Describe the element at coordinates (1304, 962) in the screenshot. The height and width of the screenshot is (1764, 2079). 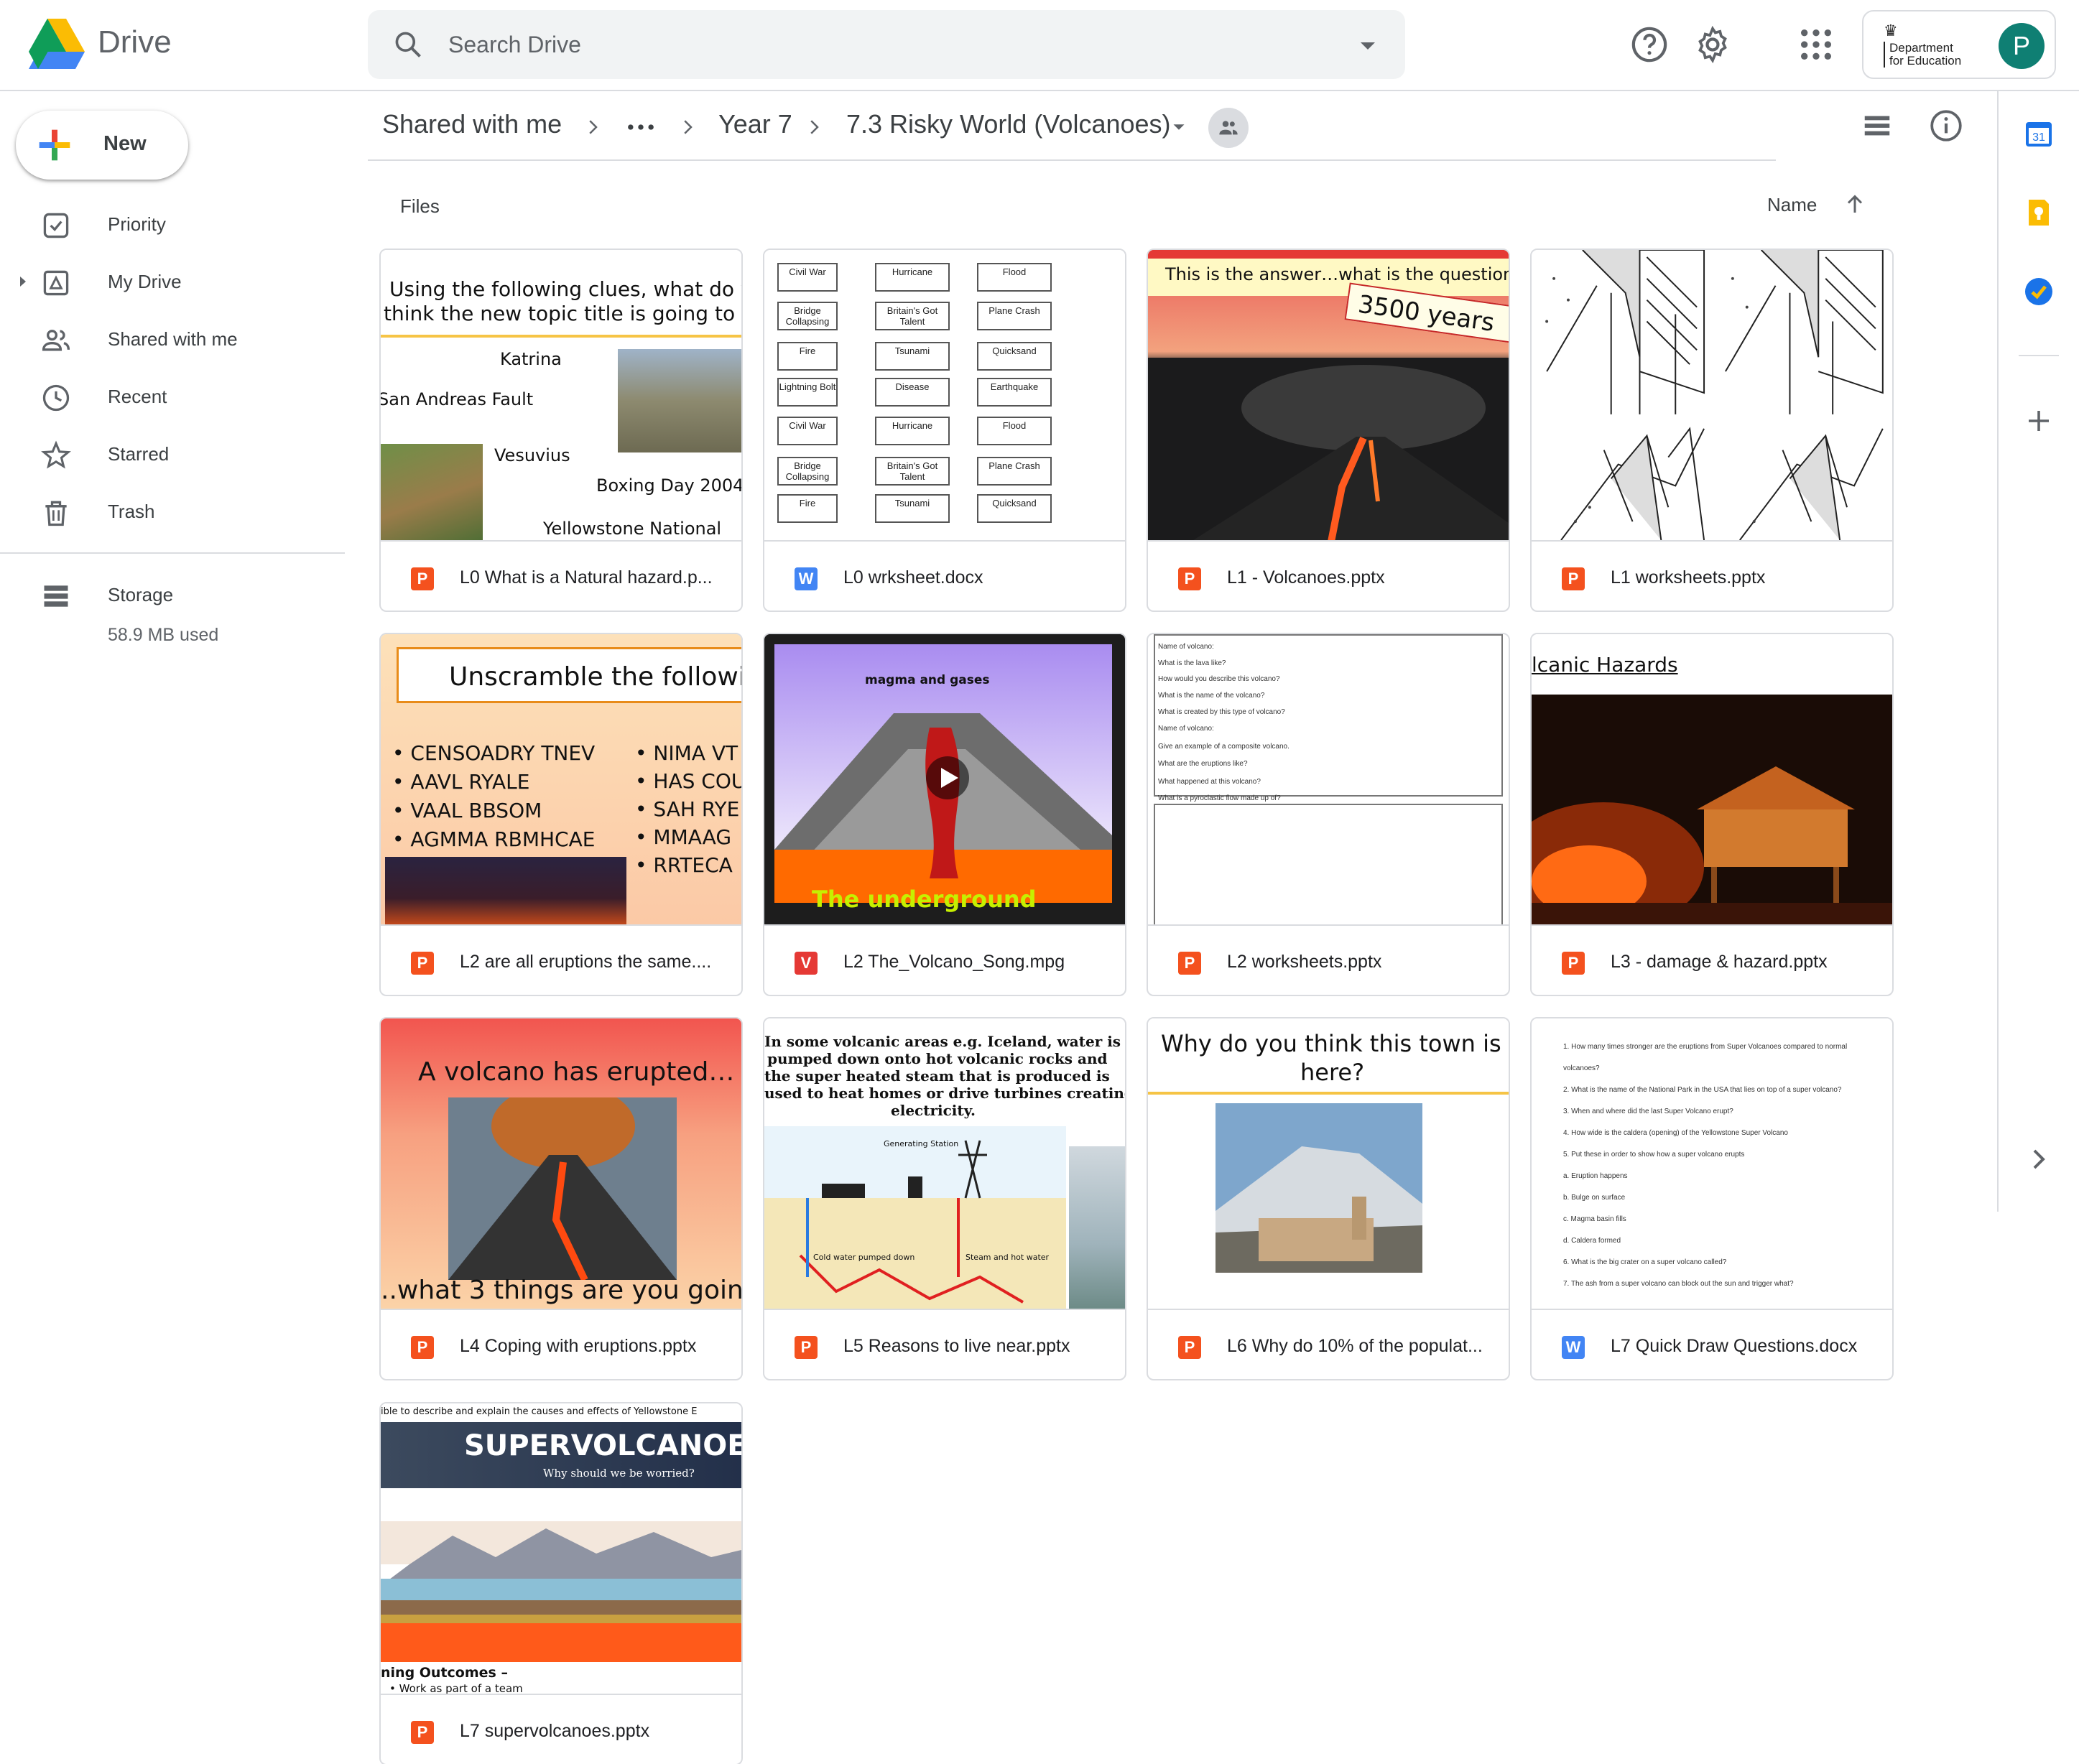
I see `file-name: L2 worksheets.pptx` at that location.